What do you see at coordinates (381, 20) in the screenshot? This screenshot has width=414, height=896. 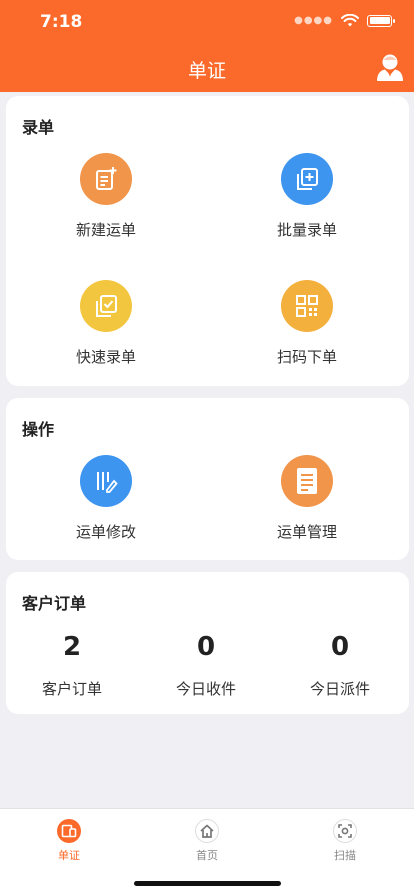 I see `battery-icon` at bounding box center [381, 20].